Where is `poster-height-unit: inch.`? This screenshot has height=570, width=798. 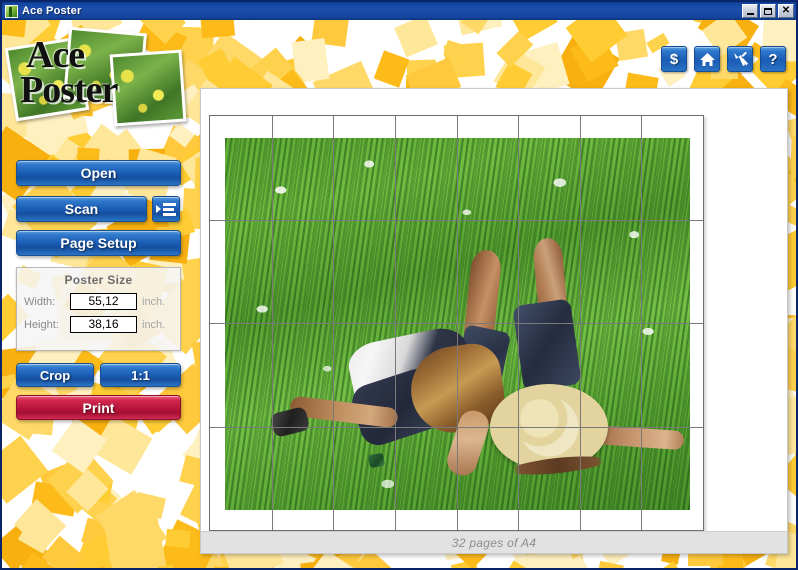 poster-height-unit: inch. is located at coordinates (154, 324).